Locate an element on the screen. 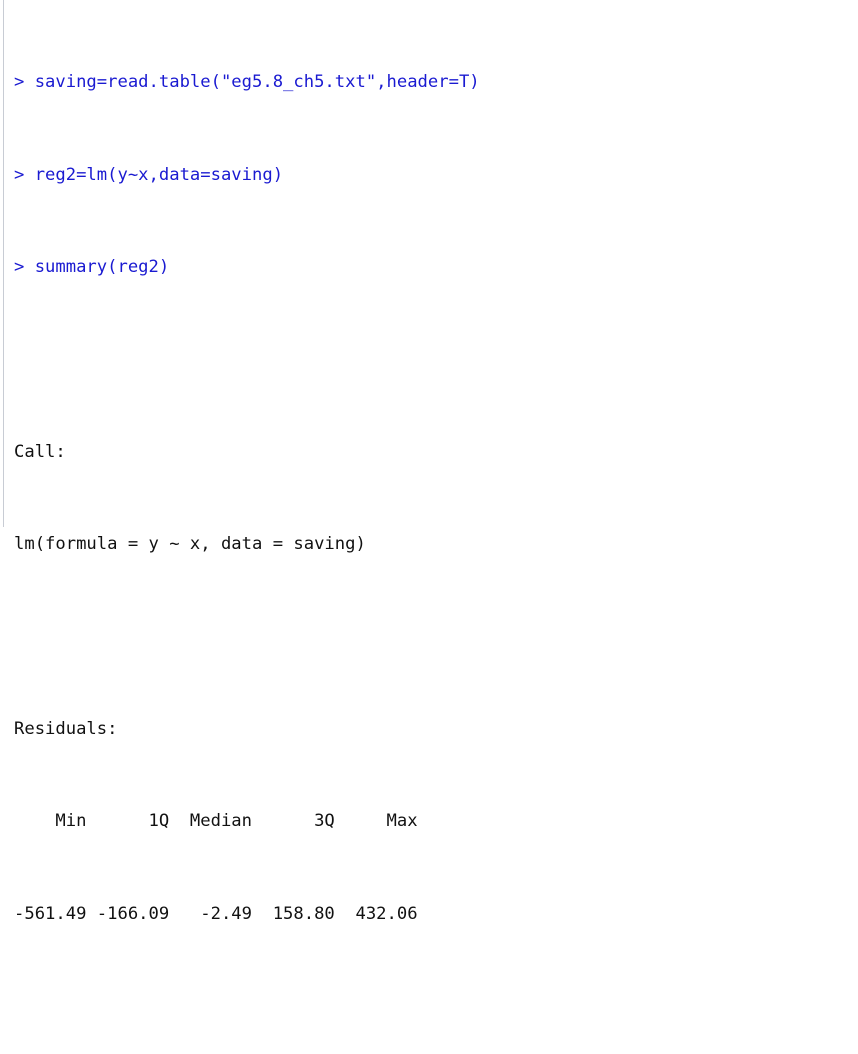 Image resolution: width=858 pixels, height=1054 pixels. console-command-line-fit-model: > reg2=lm(y~x,data=saving) is located at coordinates (436, 175).